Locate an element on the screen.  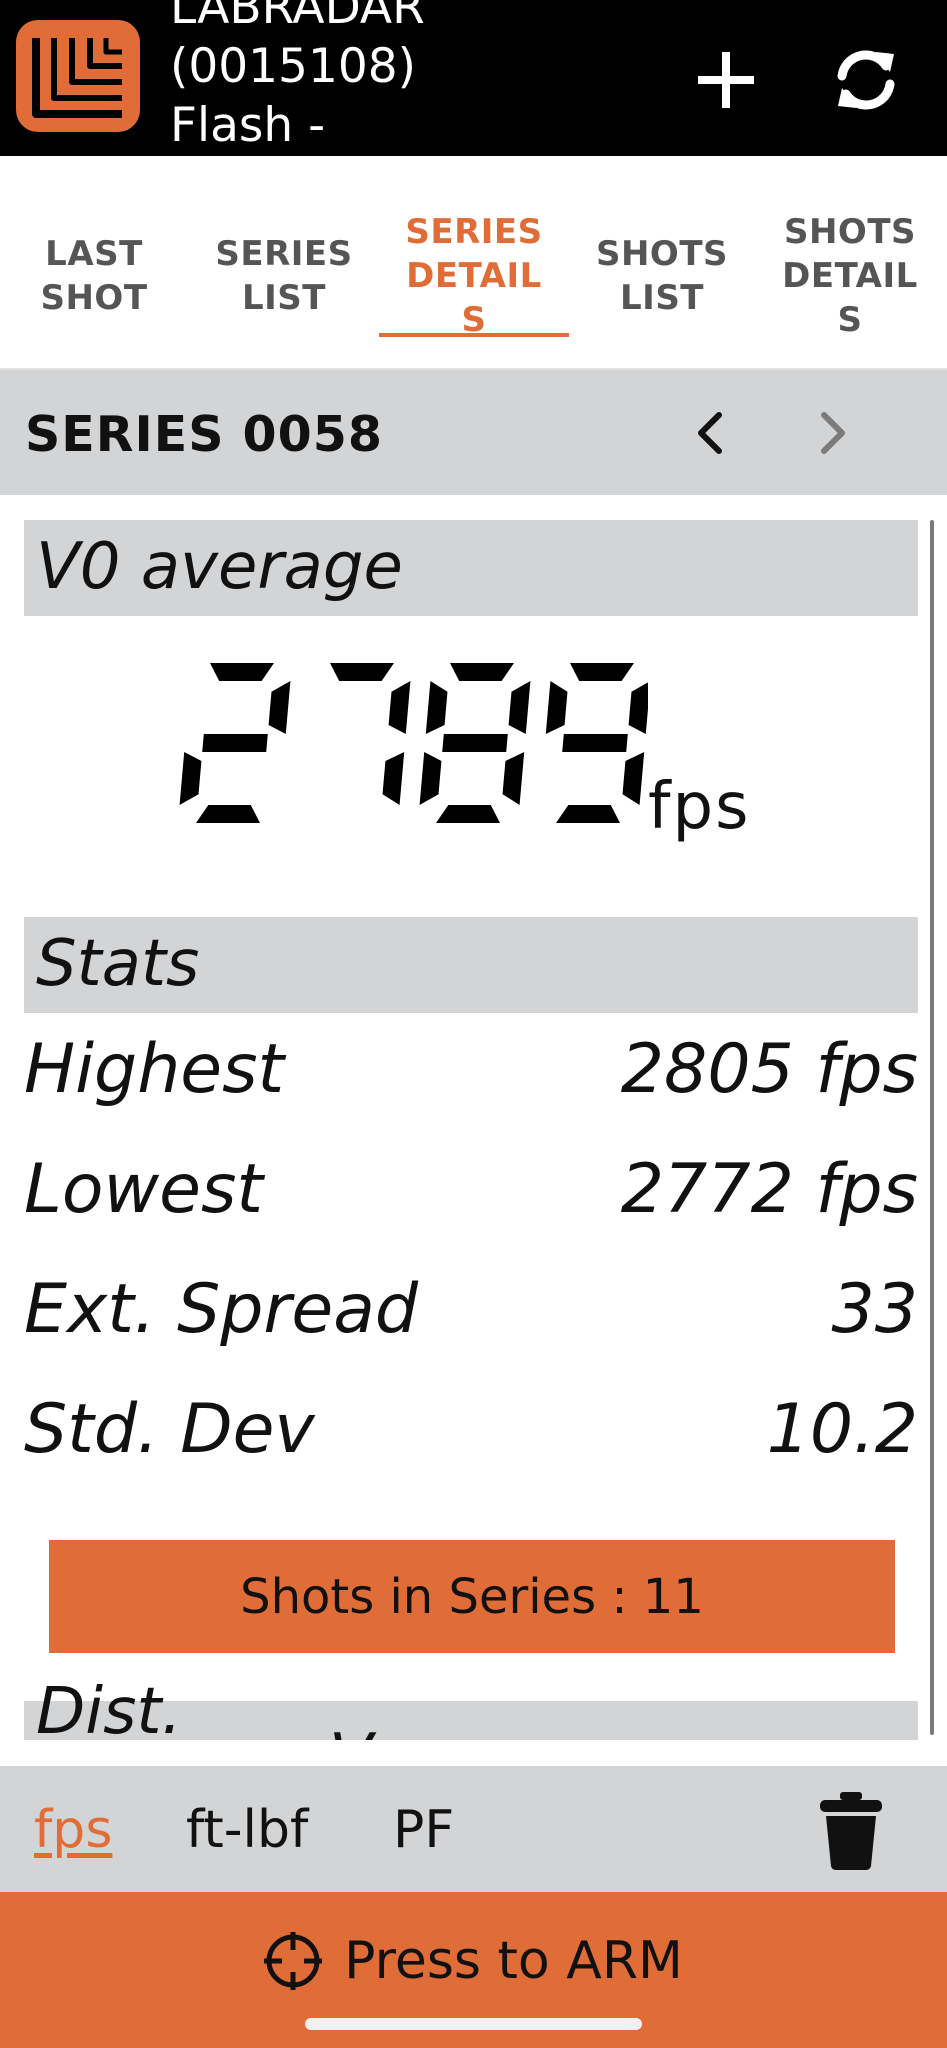
tab-series-details: SERIES DETAIL S is located at coordinates (474, 276).